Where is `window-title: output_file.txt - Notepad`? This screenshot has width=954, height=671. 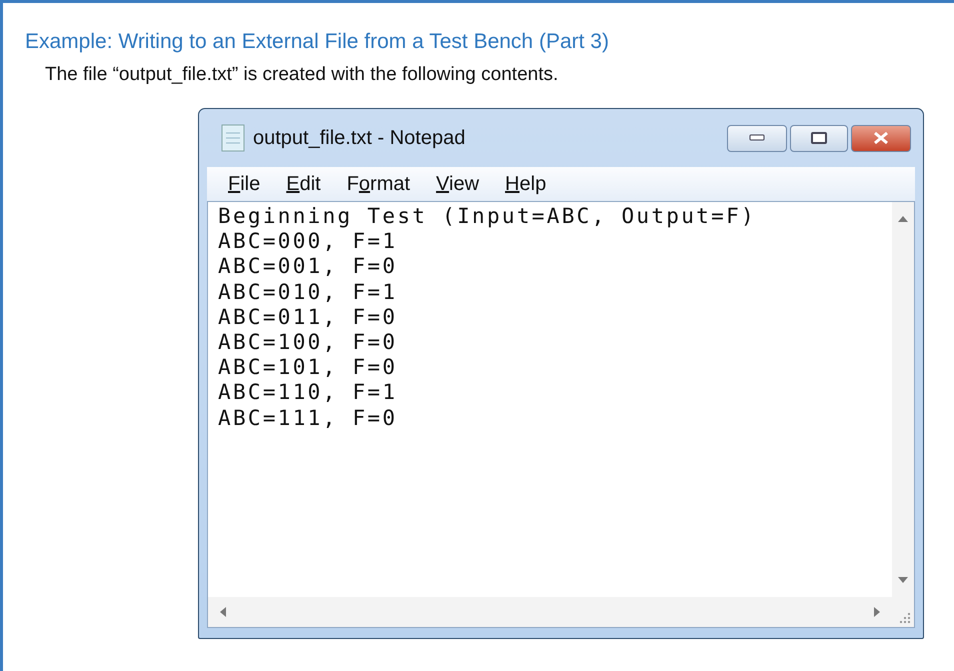 window-title: output_file.txt - Notepad is located at coordinates (359, 138).